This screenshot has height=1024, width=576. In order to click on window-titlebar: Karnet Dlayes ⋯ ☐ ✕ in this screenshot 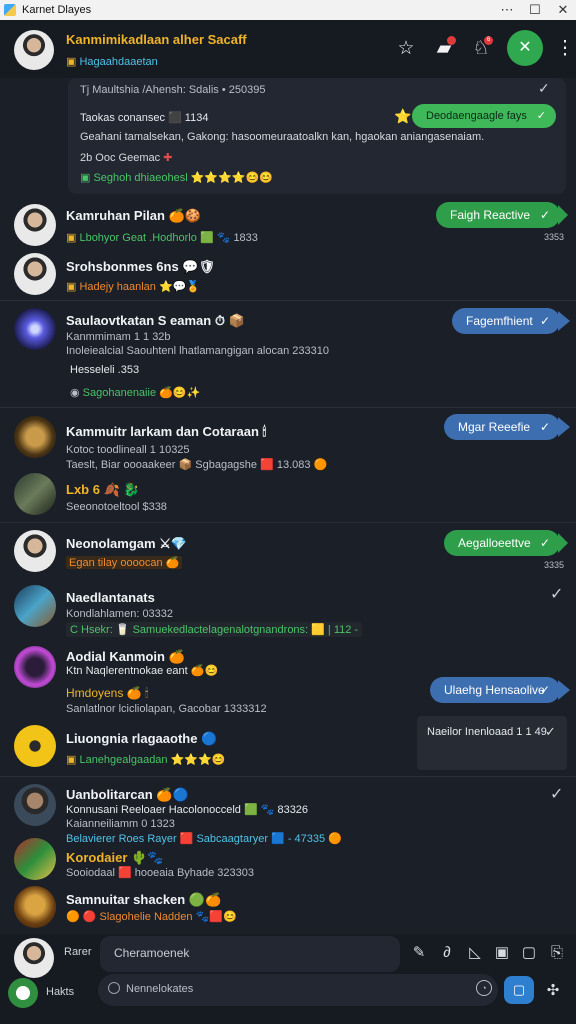, I will do `click(288, 10)`.